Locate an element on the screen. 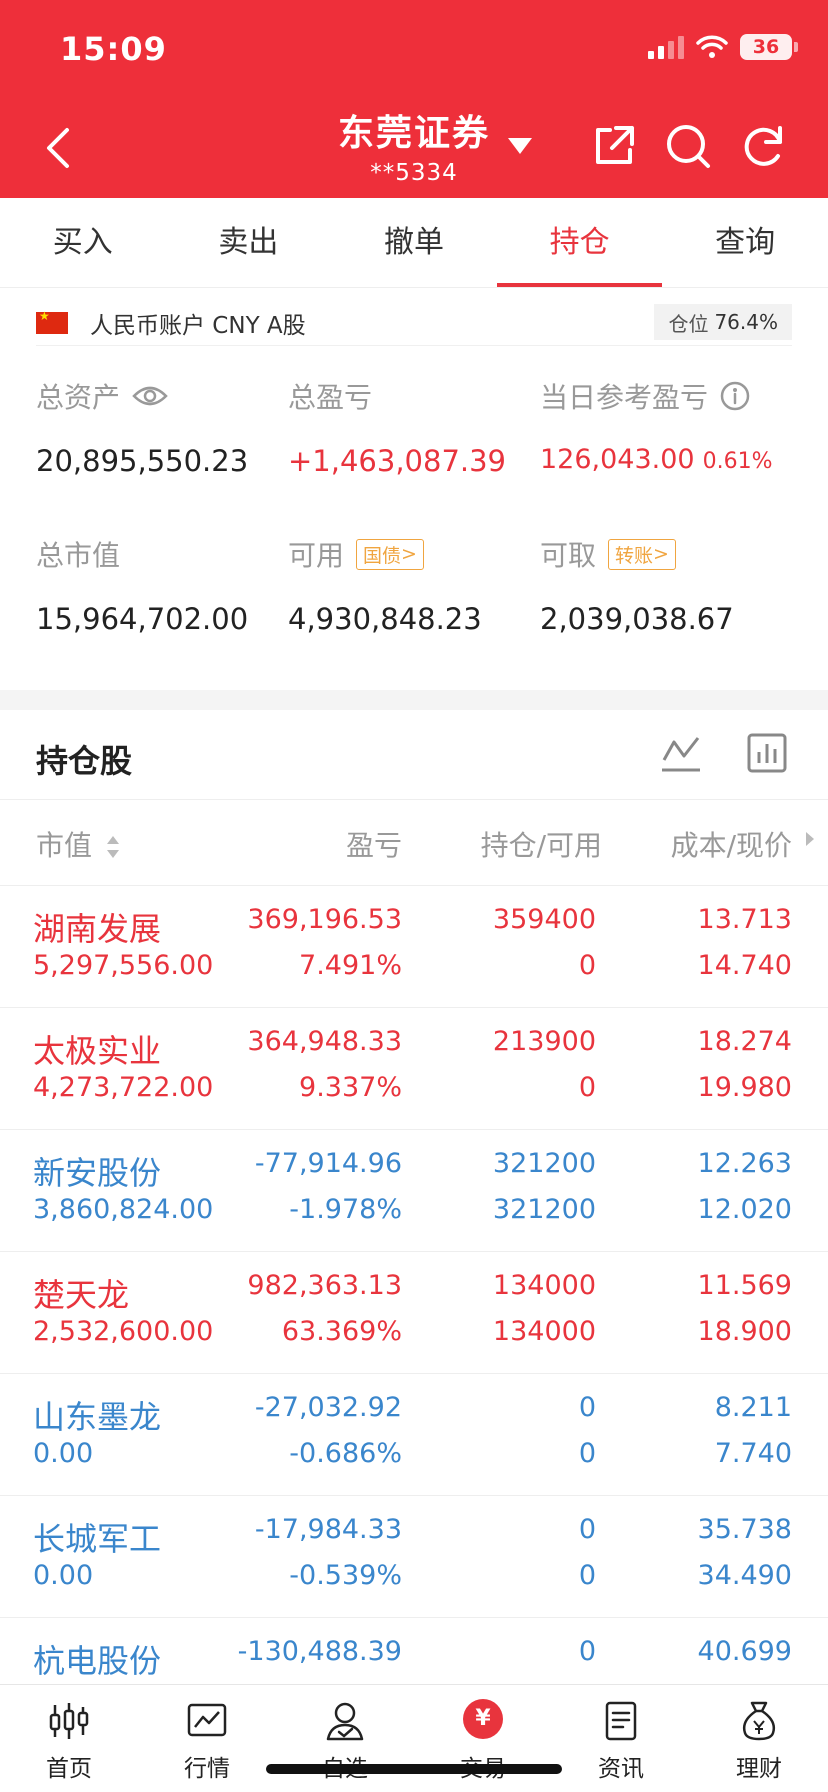 Image resolution: width=828 pixels, height=1792 pixels. total-pl: 总盈亏 +1,463,087.39 is located at coordinates (397, 427).